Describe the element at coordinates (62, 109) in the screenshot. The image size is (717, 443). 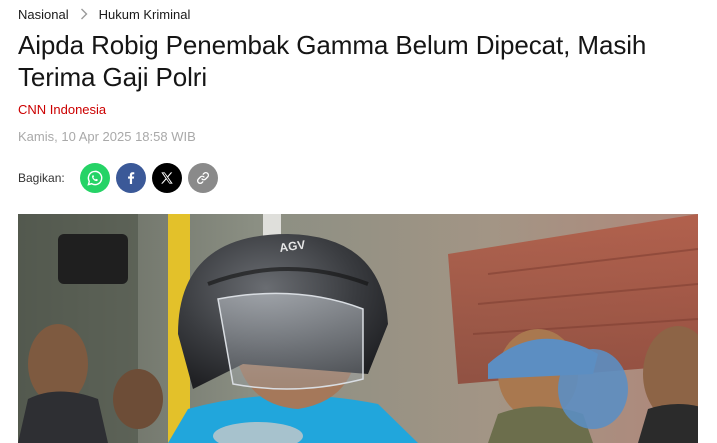
I see `article-source-link: CNN Indonesia` at that location.